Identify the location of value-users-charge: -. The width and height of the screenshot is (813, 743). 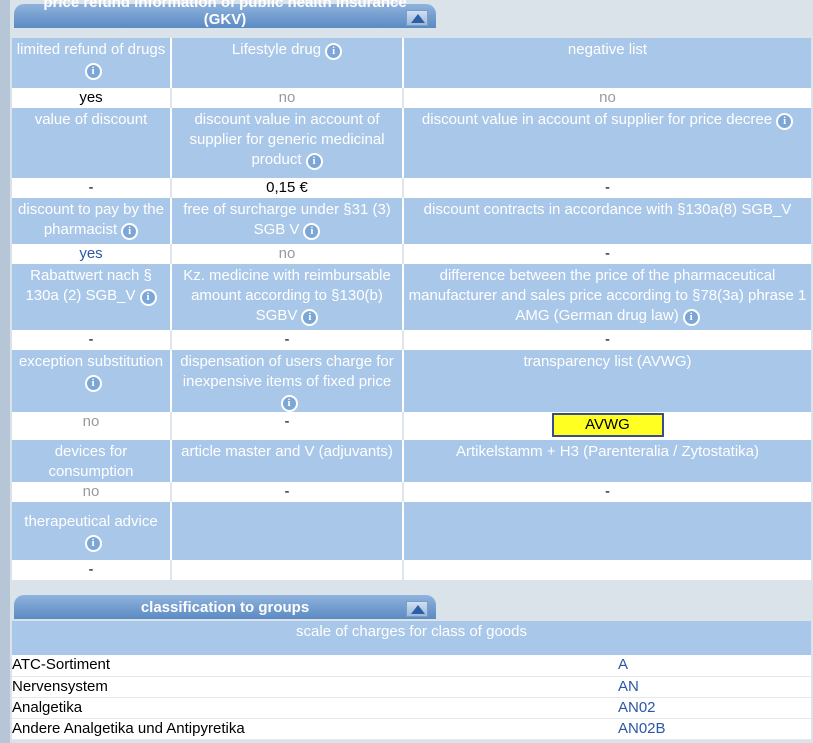
(287, 426).